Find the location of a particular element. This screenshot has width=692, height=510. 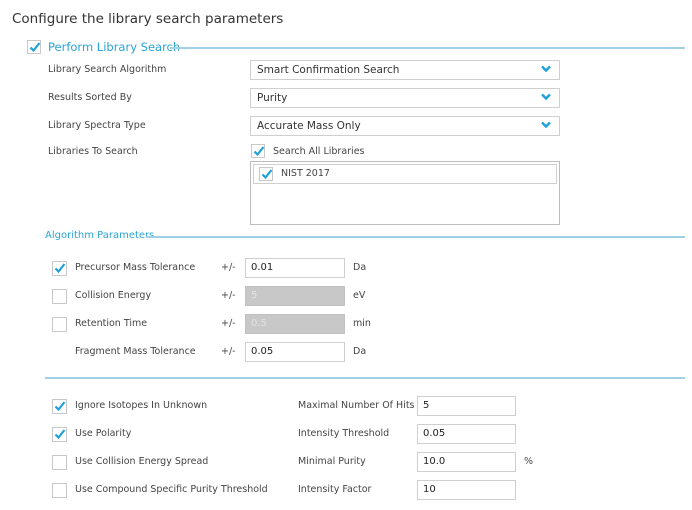

results-sorted-by-label: Results Sorted By is located at coordinates (90, 97).